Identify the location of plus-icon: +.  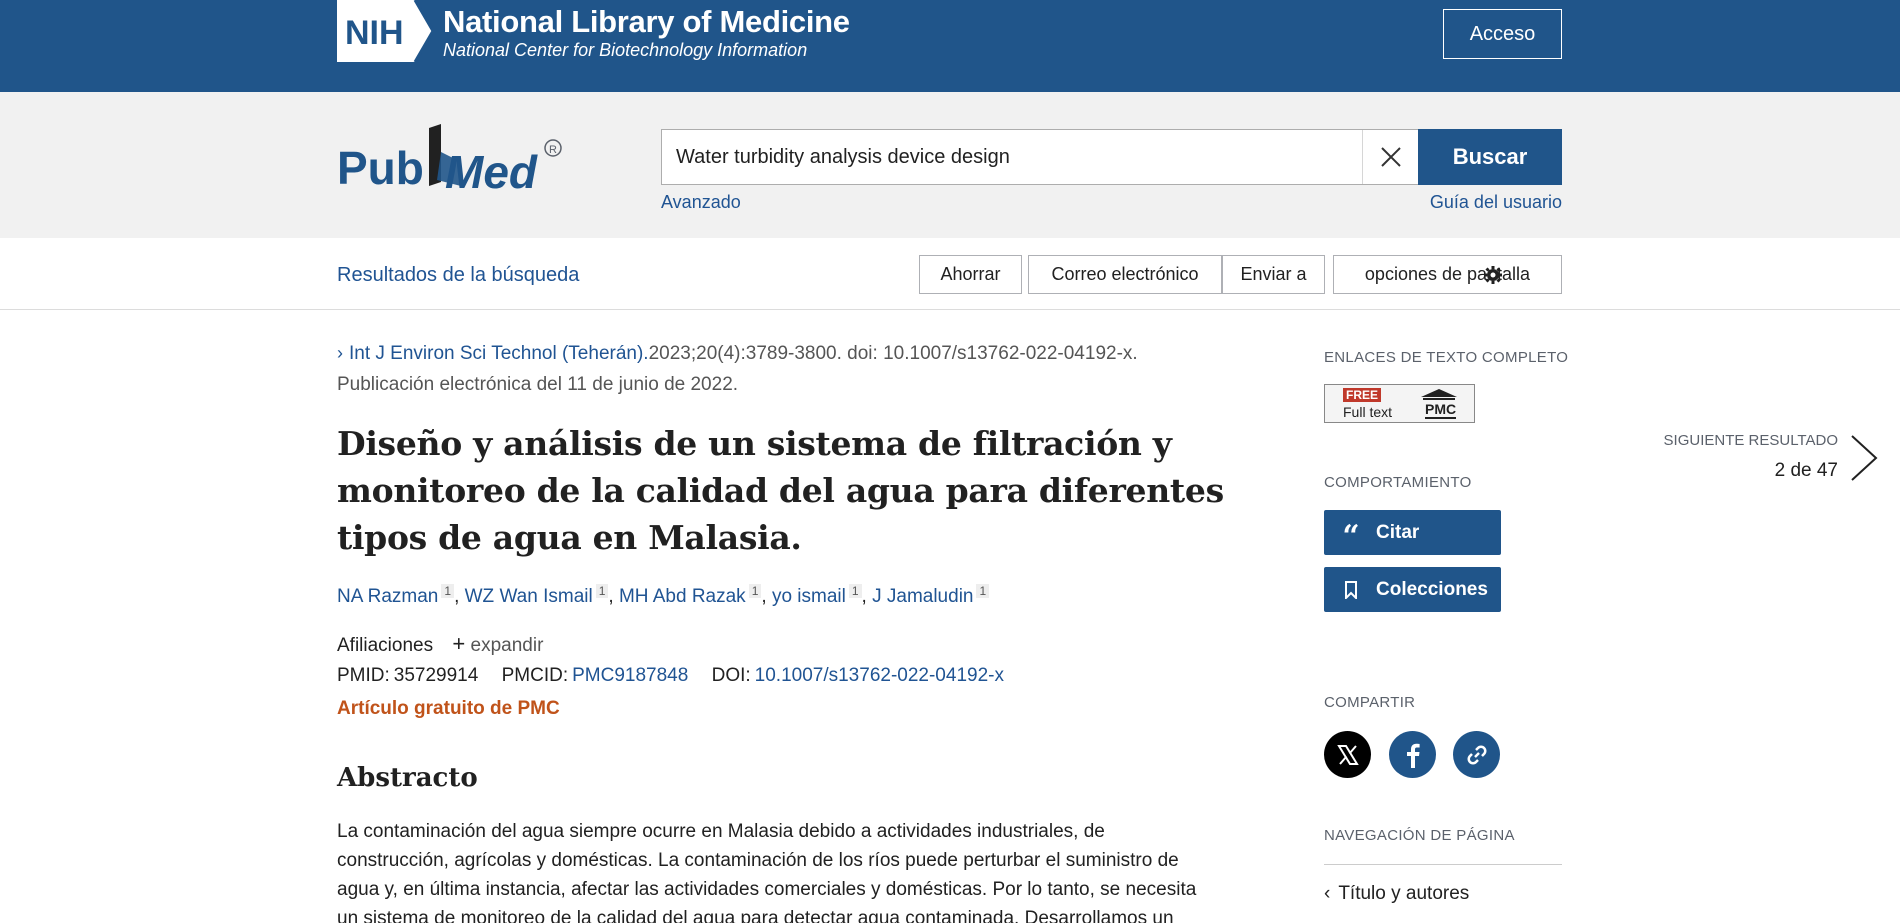
(459, 643).